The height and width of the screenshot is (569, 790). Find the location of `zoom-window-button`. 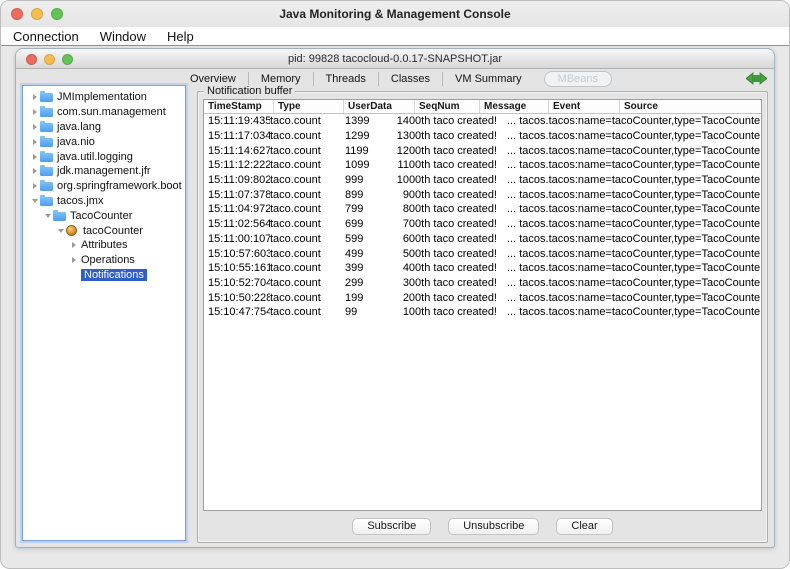

zoom-window-button is located at coordinates (57, 14).